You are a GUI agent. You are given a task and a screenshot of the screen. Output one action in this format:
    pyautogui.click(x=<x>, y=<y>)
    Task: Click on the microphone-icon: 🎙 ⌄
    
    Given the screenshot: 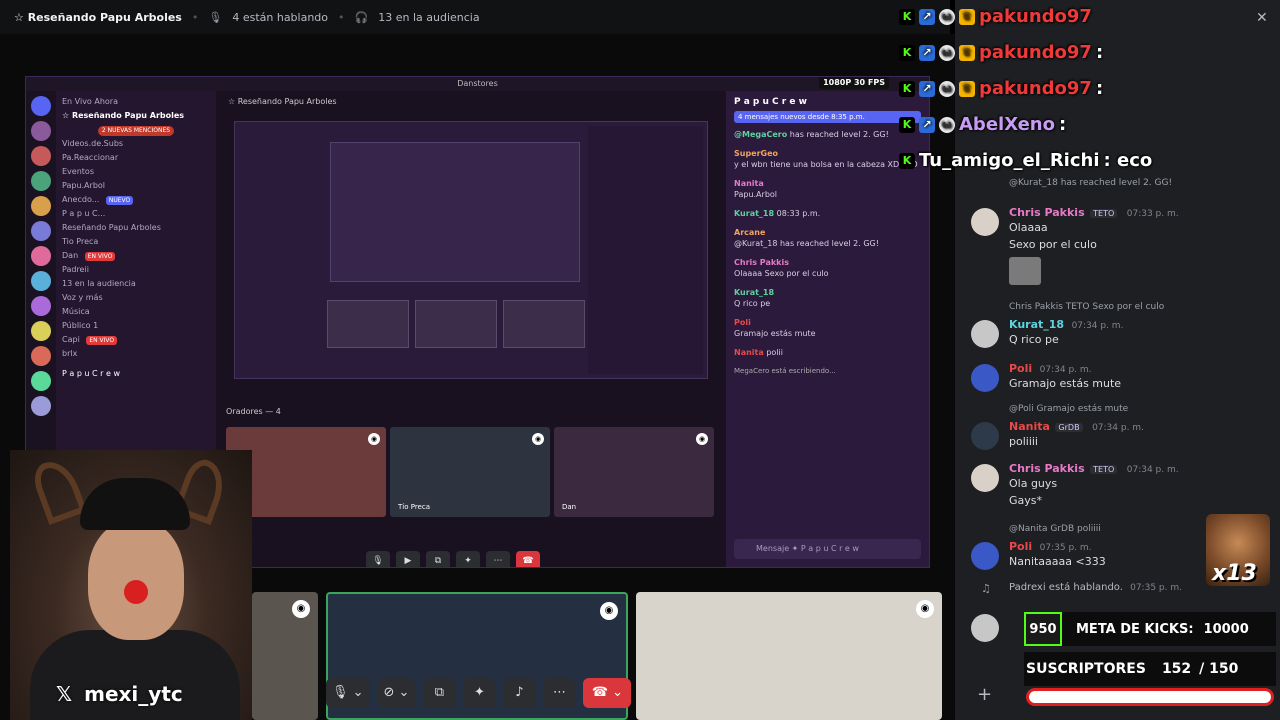 What is the action you would take?
    pyautogui.click(x=348, y=693)
    